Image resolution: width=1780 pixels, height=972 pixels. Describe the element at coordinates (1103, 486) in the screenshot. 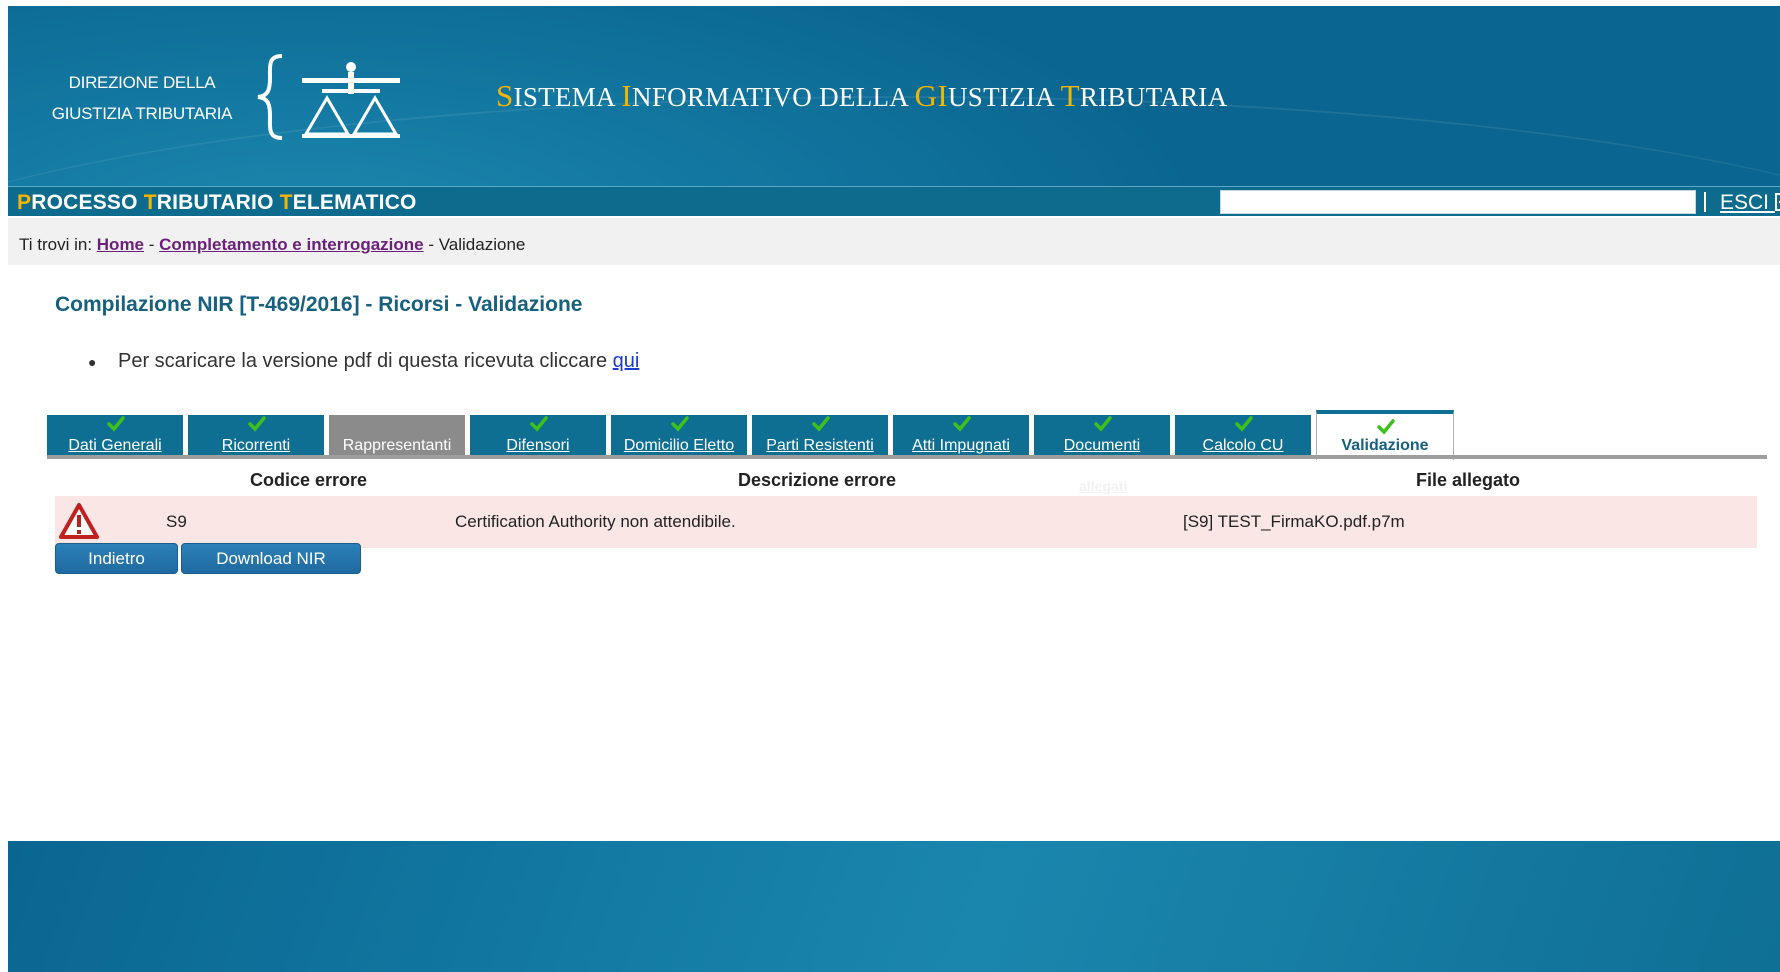

I see `attachments-link: allegati` at that location.